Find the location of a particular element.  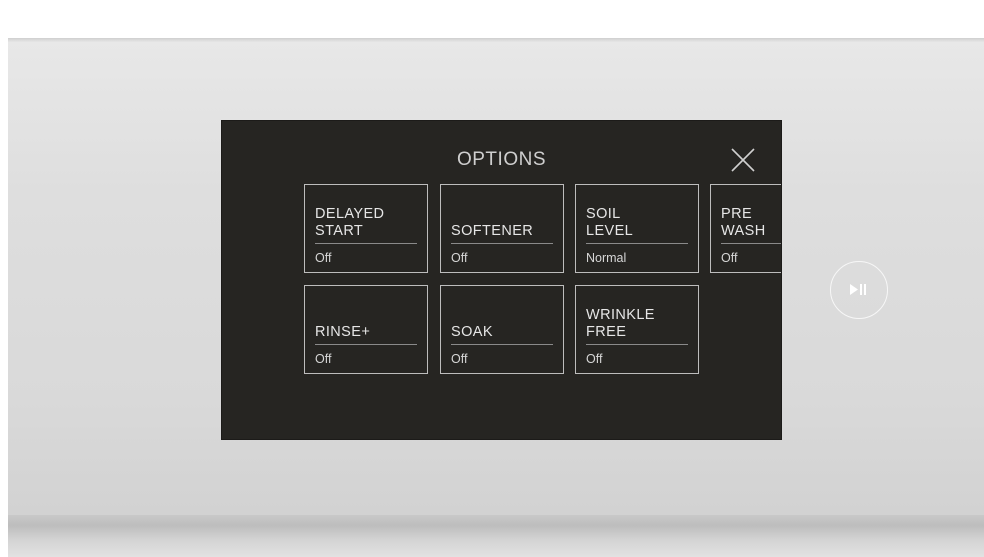

option-delayed-start: DELAYED START Off is located at coordinates (366, 228).